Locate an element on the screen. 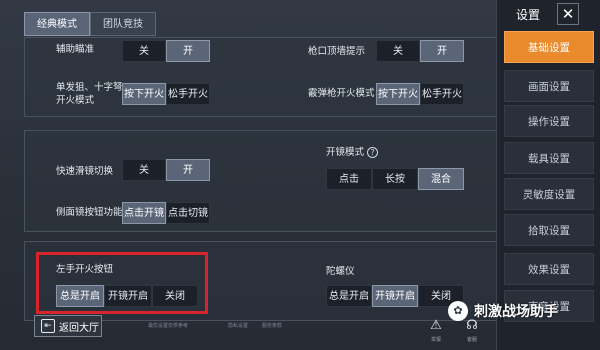 This screenshot has width=600, height=350. aim-assist-off-option: 关 is located at coordinates (144, 51).